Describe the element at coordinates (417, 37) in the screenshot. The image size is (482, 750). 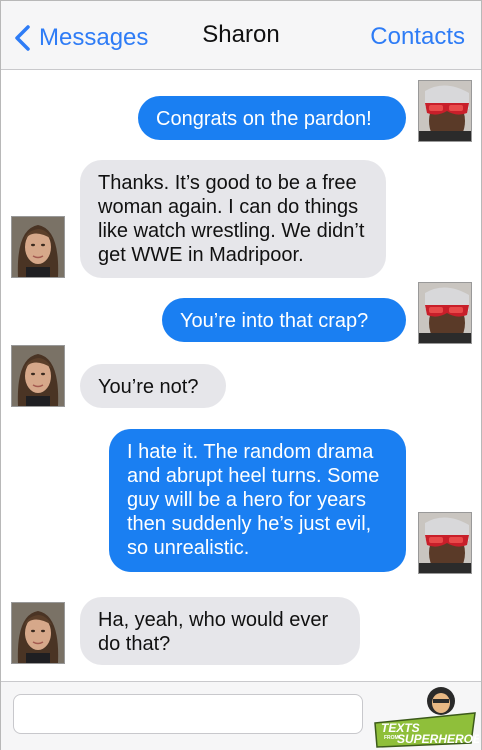
I see `contacts-button: Contacts` at that location.